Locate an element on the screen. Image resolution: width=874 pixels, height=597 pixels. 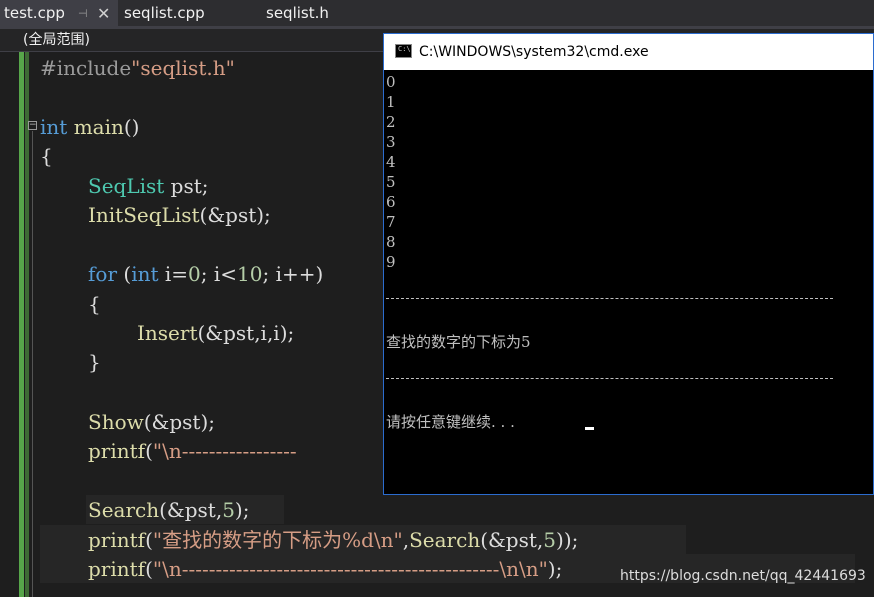
code-line-printf1: printf("\n----------------- is located at coordinates (192, 451).